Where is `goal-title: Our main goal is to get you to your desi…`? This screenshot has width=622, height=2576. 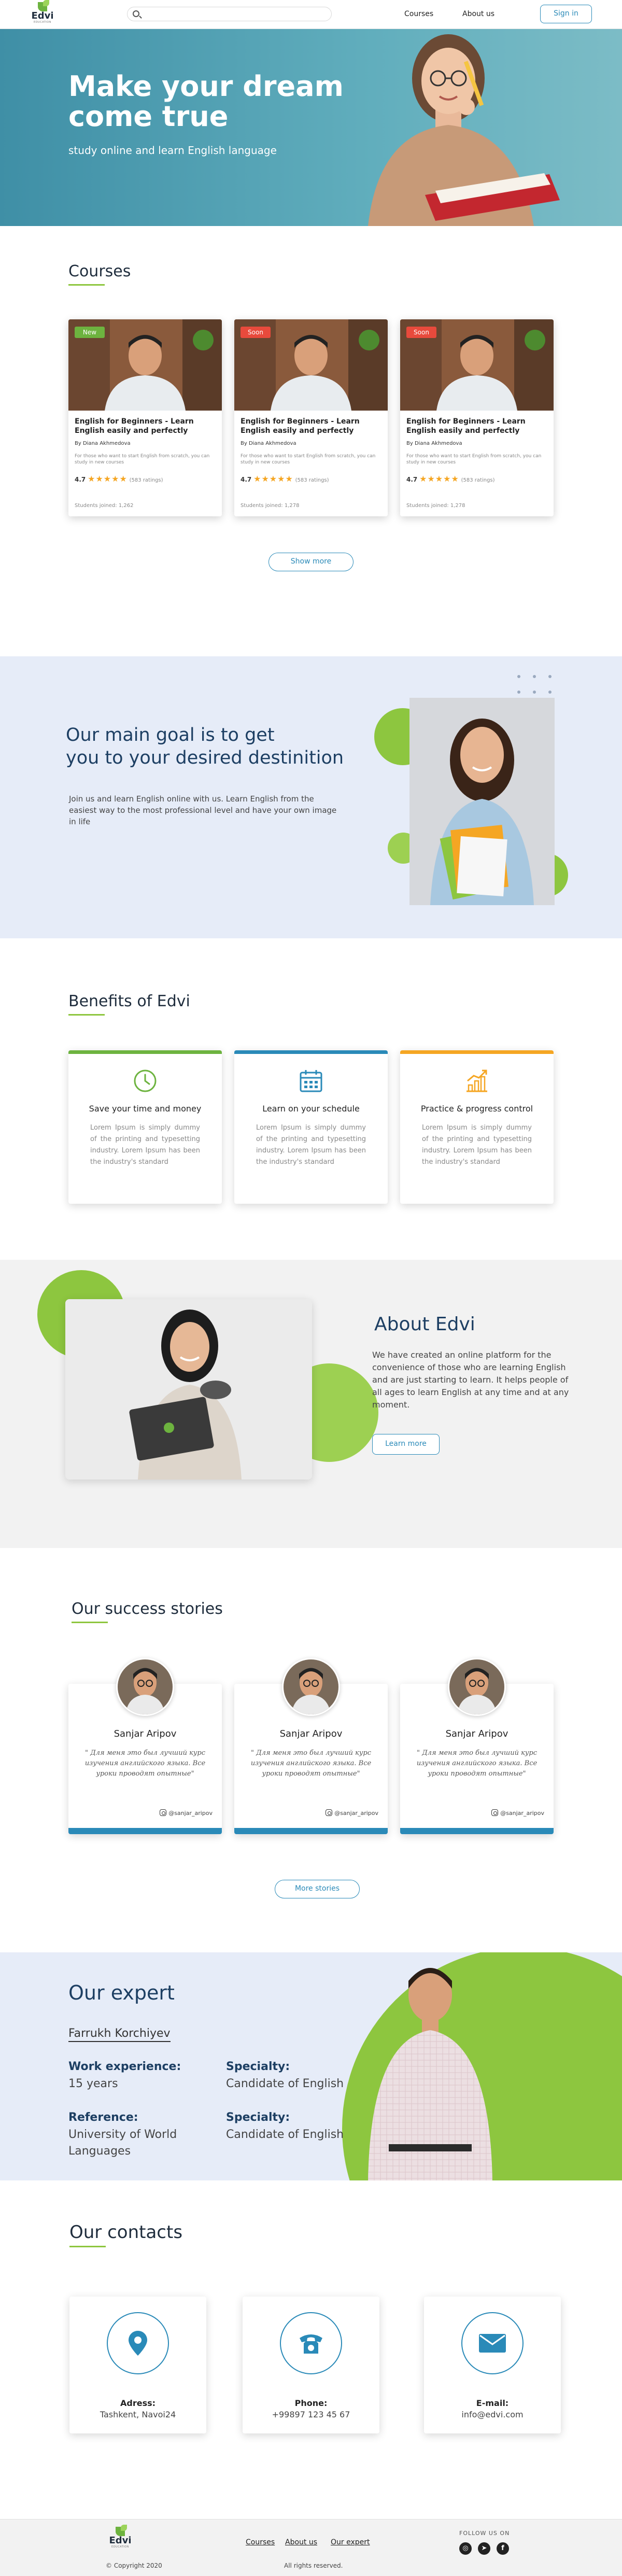 goal-title: Our main goal is to get you to your desi… is located at coordinates (226, 746).